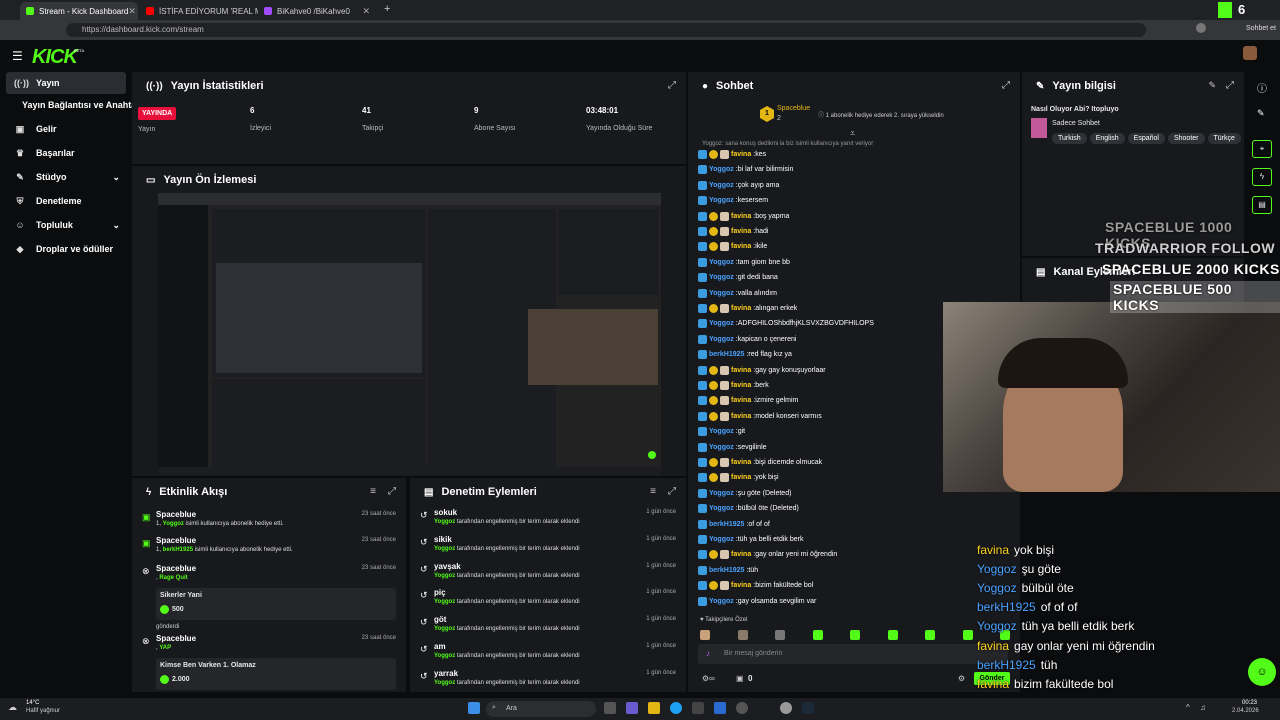 The image size is (1280, 720). I want to click on chat-message: Yoggoz: bülbül öte (Deleted), so click(858, 508).